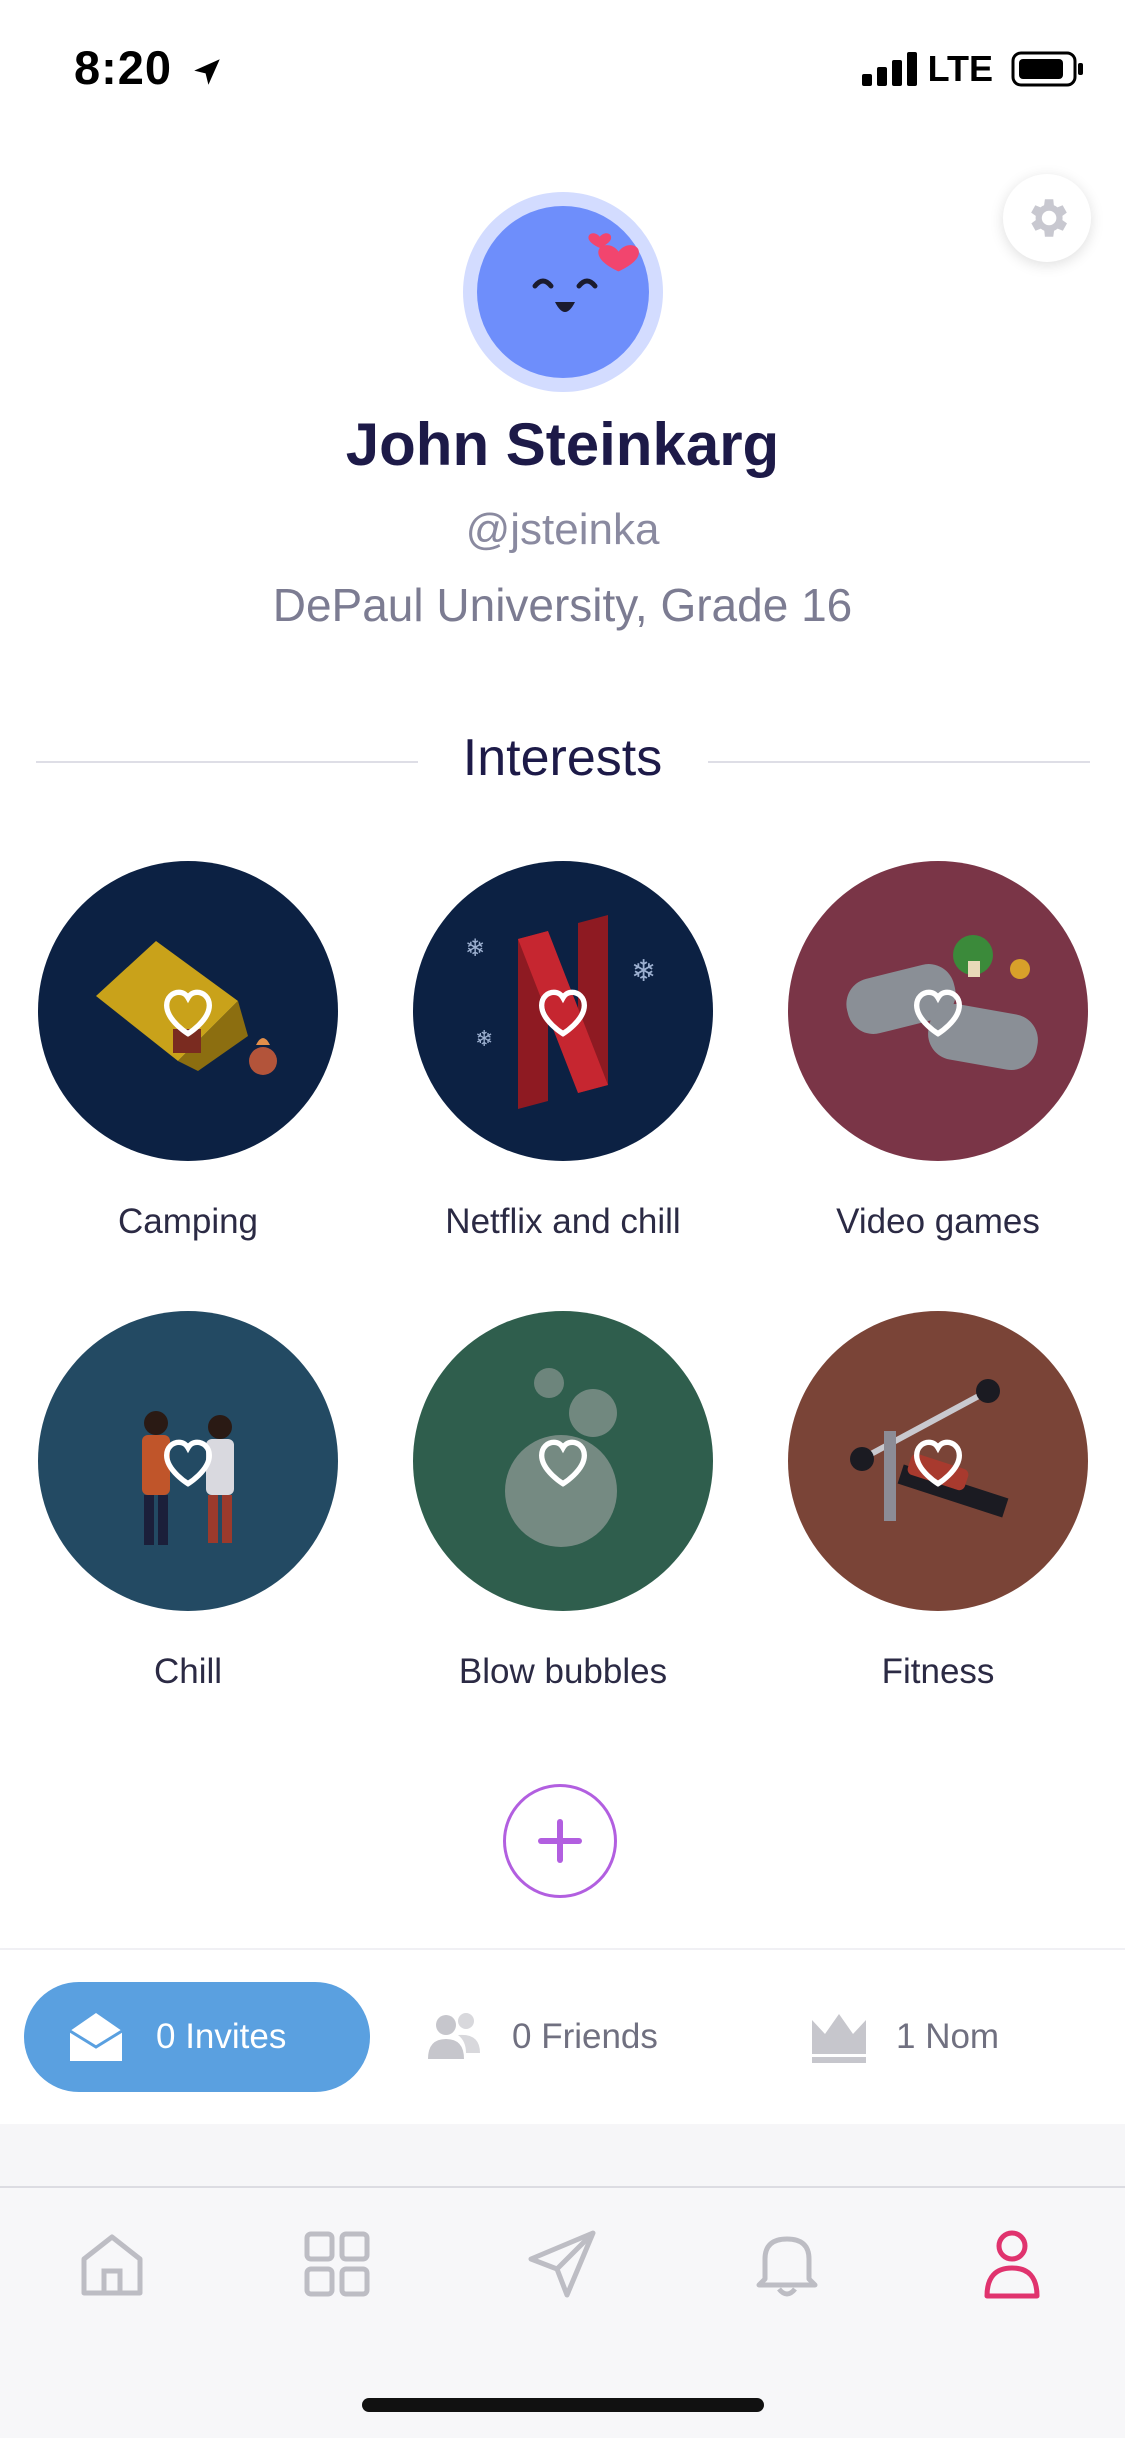 This screenshot has height=2438, width=1125. Describe the element at coordinates (948, 2036) in the screenshot. I see `noms-label: 1 Nom` at that location.